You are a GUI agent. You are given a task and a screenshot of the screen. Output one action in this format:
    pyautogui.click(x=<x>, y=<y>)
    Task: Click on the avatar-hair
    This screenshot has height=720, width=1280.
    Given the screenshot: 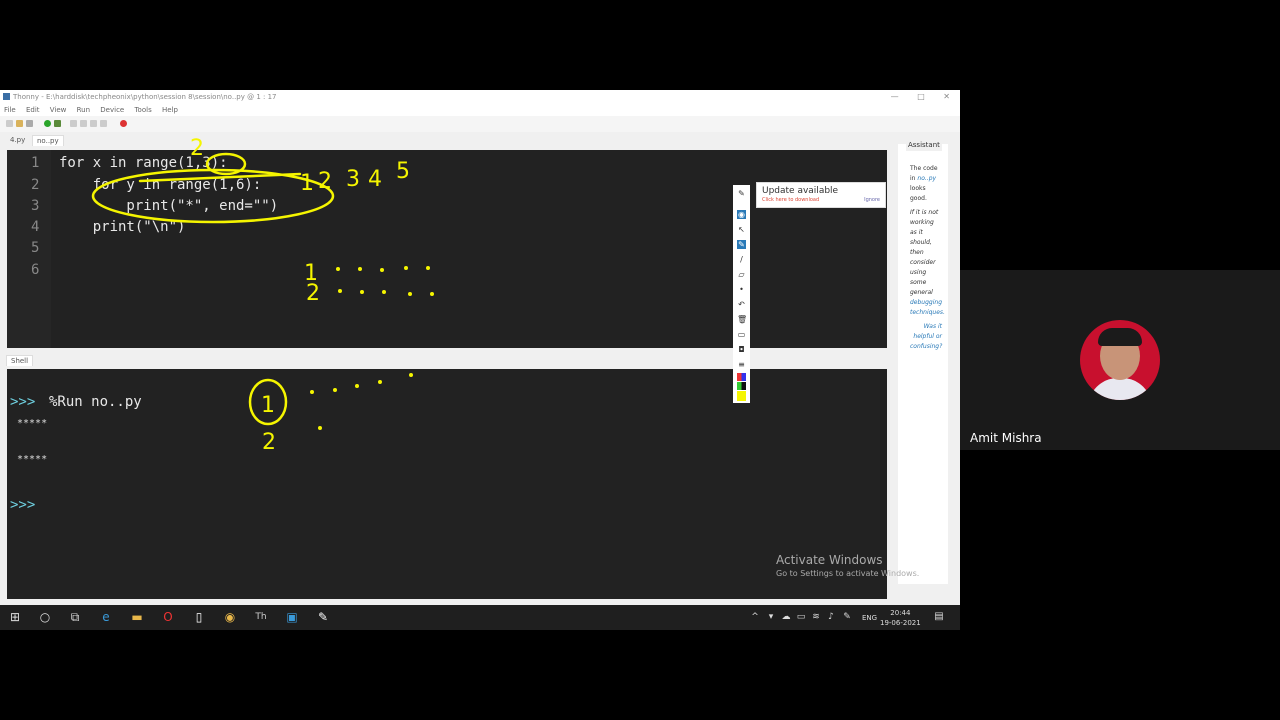 What is the action you would take?
    pyautogui.click(x=1120, y=337)
    